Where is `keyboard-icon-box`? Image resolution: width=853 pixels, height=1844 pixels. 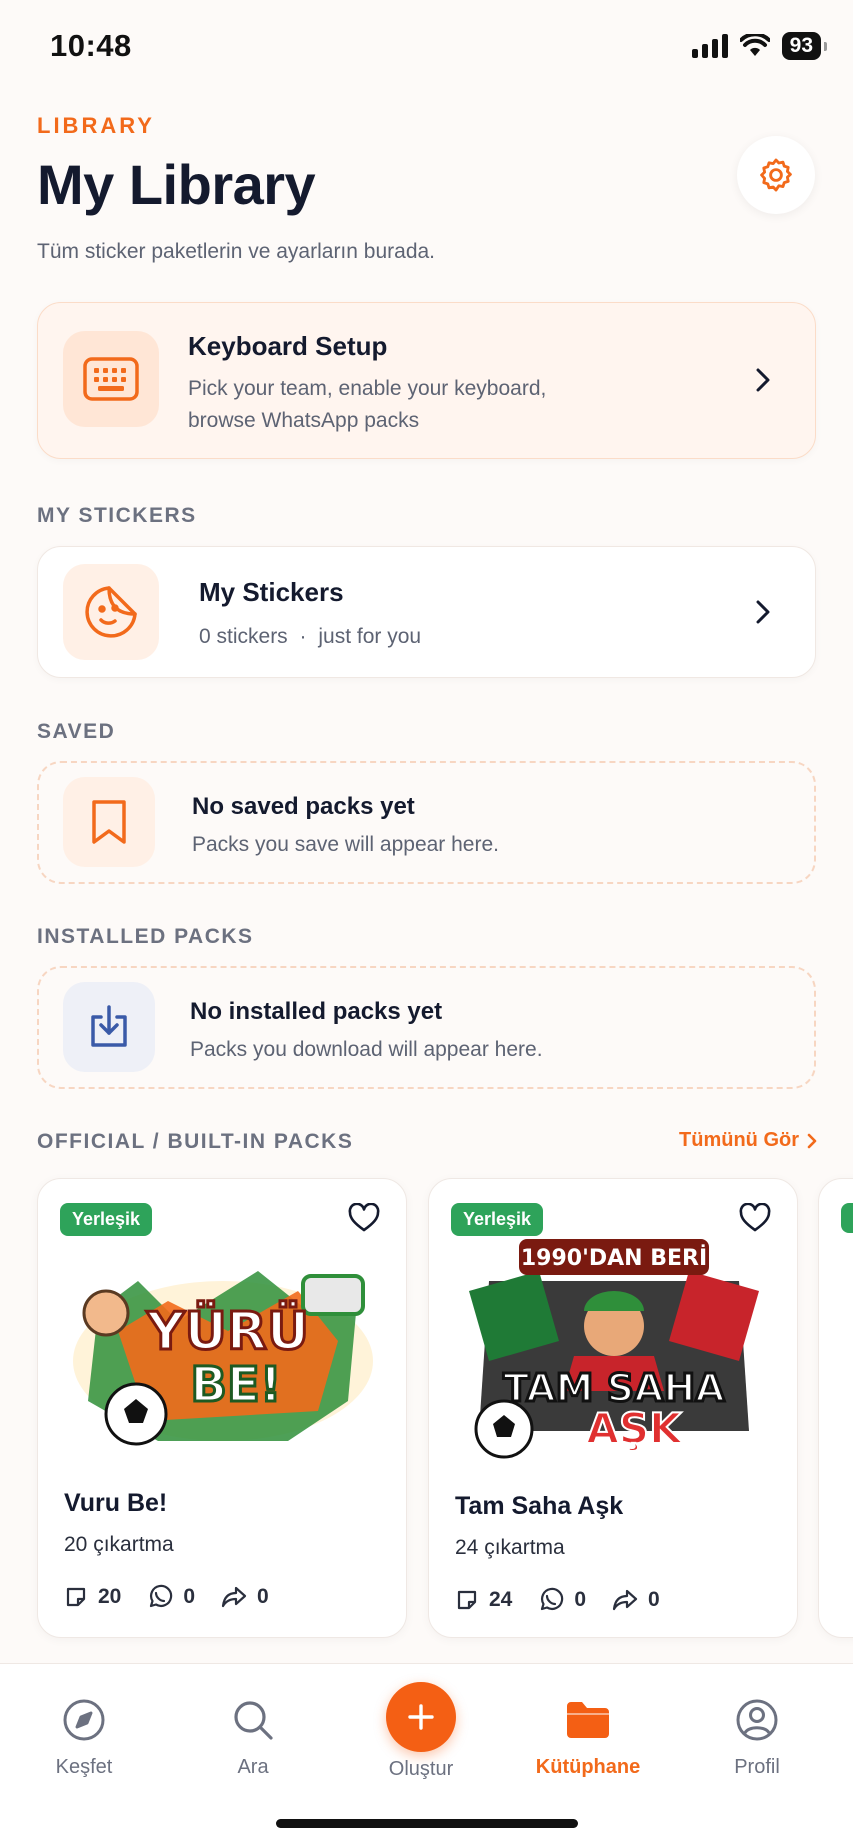 keyboard-icon-box is located at coordinates (111, 379).